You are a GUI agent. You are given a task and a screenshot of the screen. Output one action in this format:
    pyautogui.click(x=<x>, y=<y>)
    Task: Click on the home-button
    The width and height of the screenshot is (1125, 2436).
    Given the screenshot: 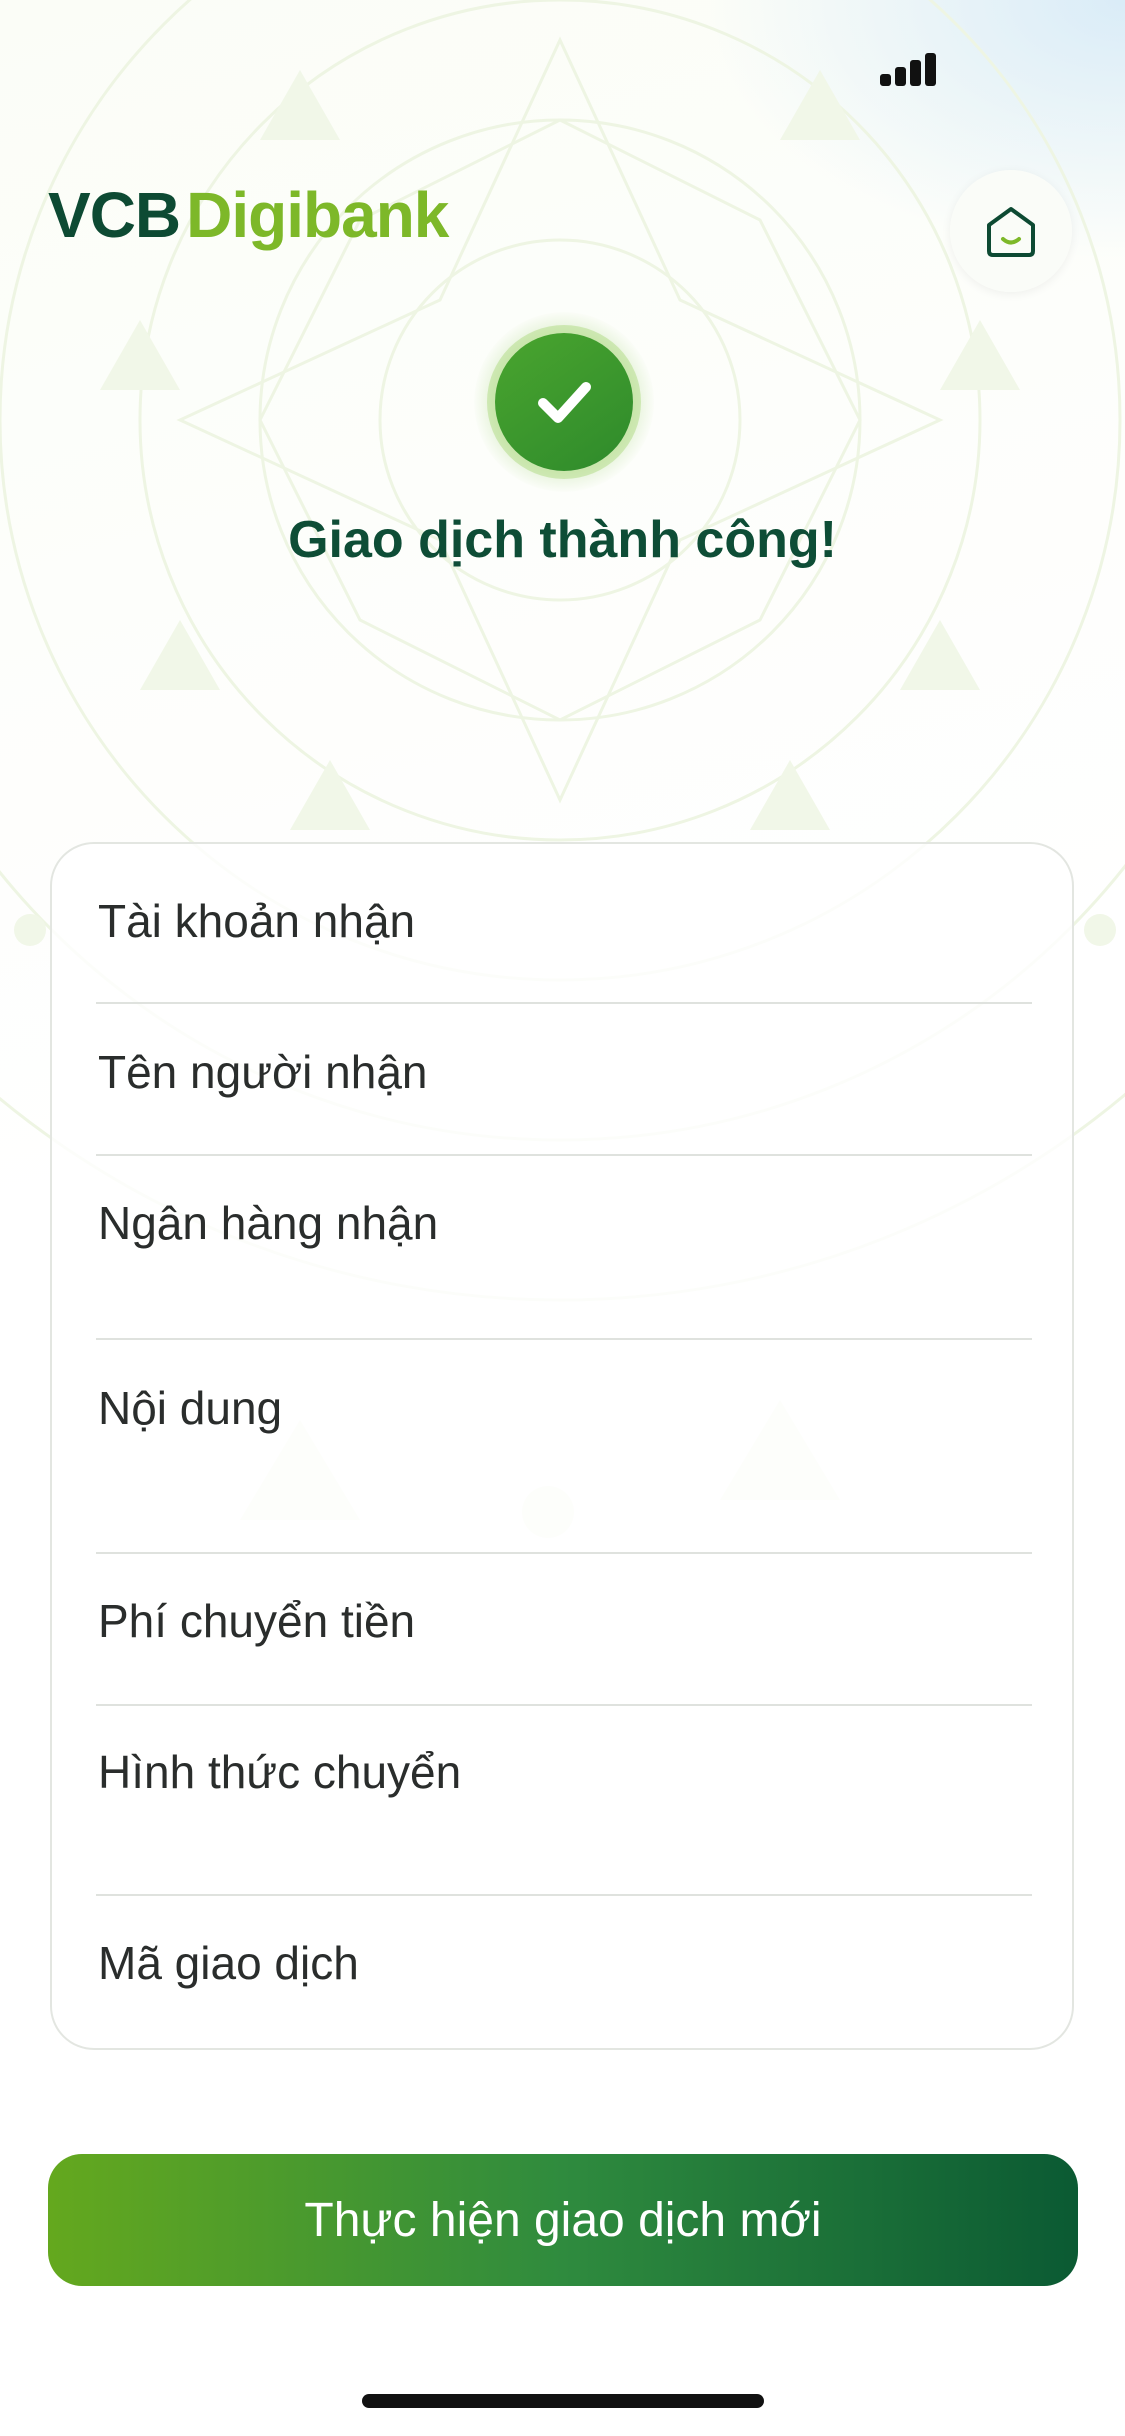 What is the action you would take?
    pyautogui.click(x=1011, y=231)
    